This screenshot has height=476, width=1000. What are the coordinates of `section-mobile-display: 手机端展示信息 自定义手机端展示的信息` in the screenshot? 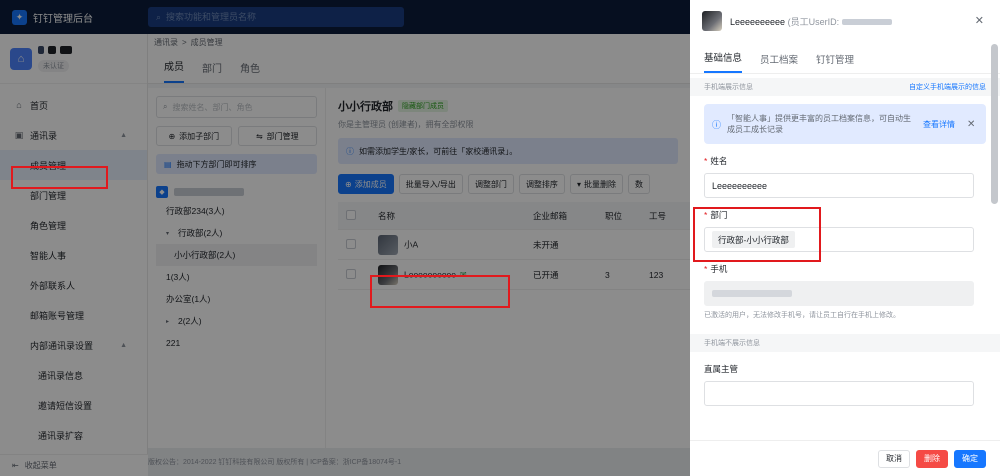 It's located at (845, 87).